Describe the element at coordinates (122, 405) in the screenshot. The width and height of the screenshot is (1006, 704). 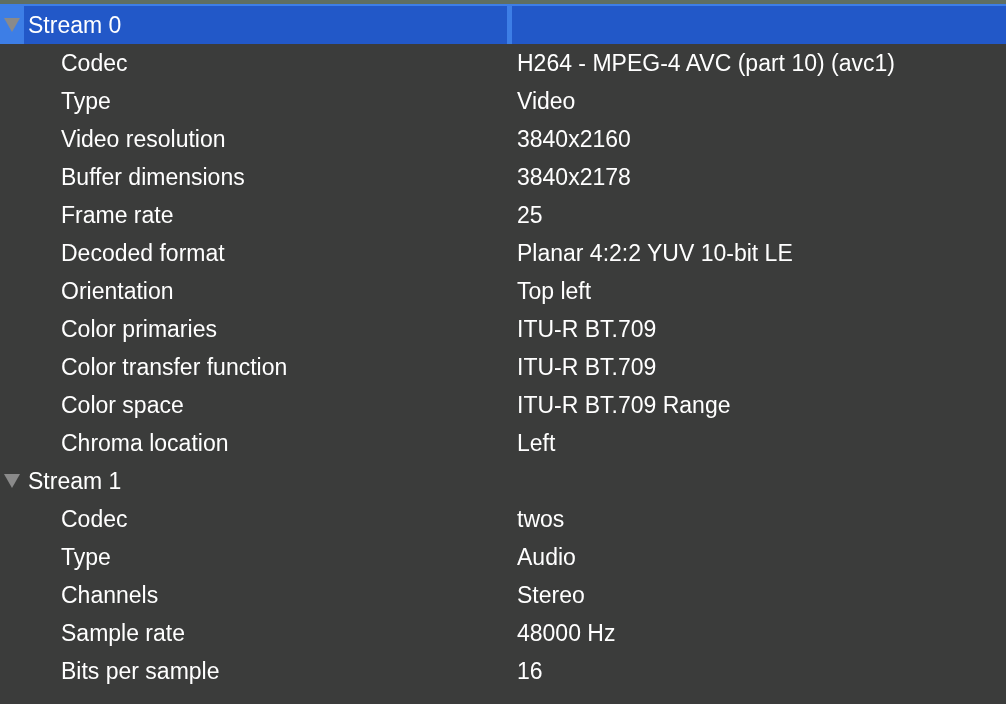
I see `property-name: Color space` at that location.